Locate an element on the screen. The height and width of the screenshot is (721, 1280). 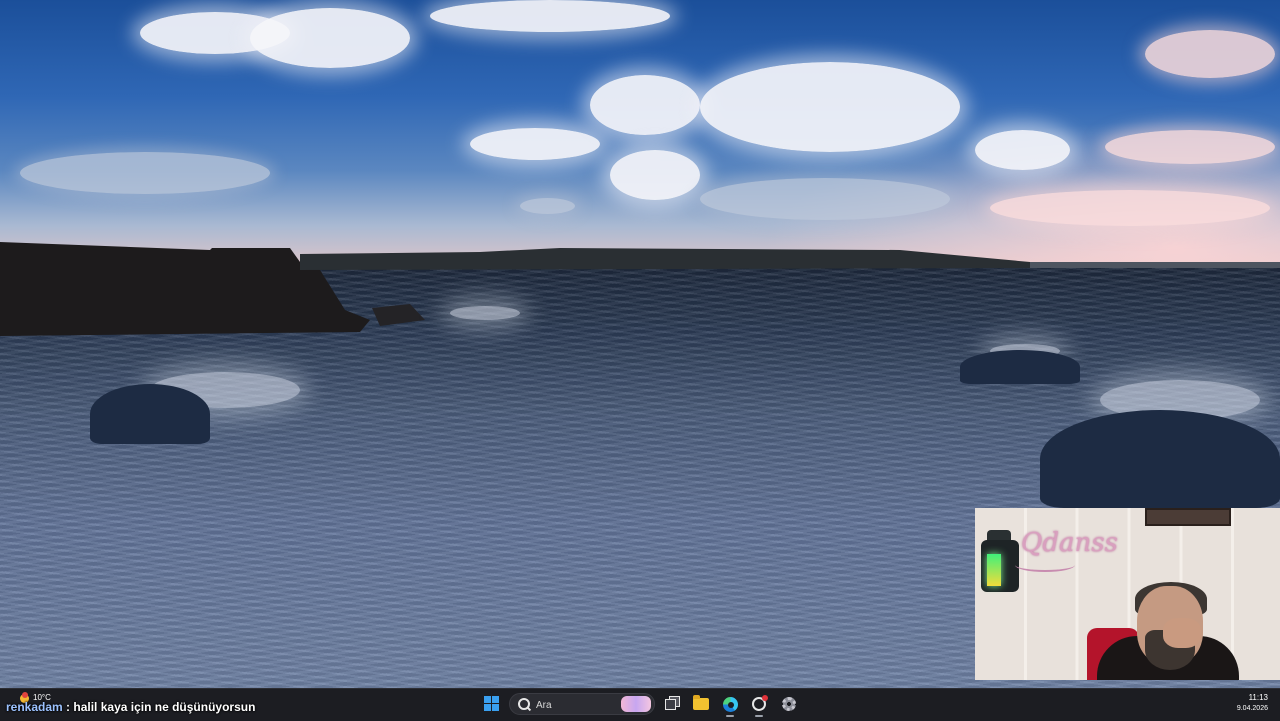
webcam-overlay: Qdanss is located at coordinates (1127, 594).